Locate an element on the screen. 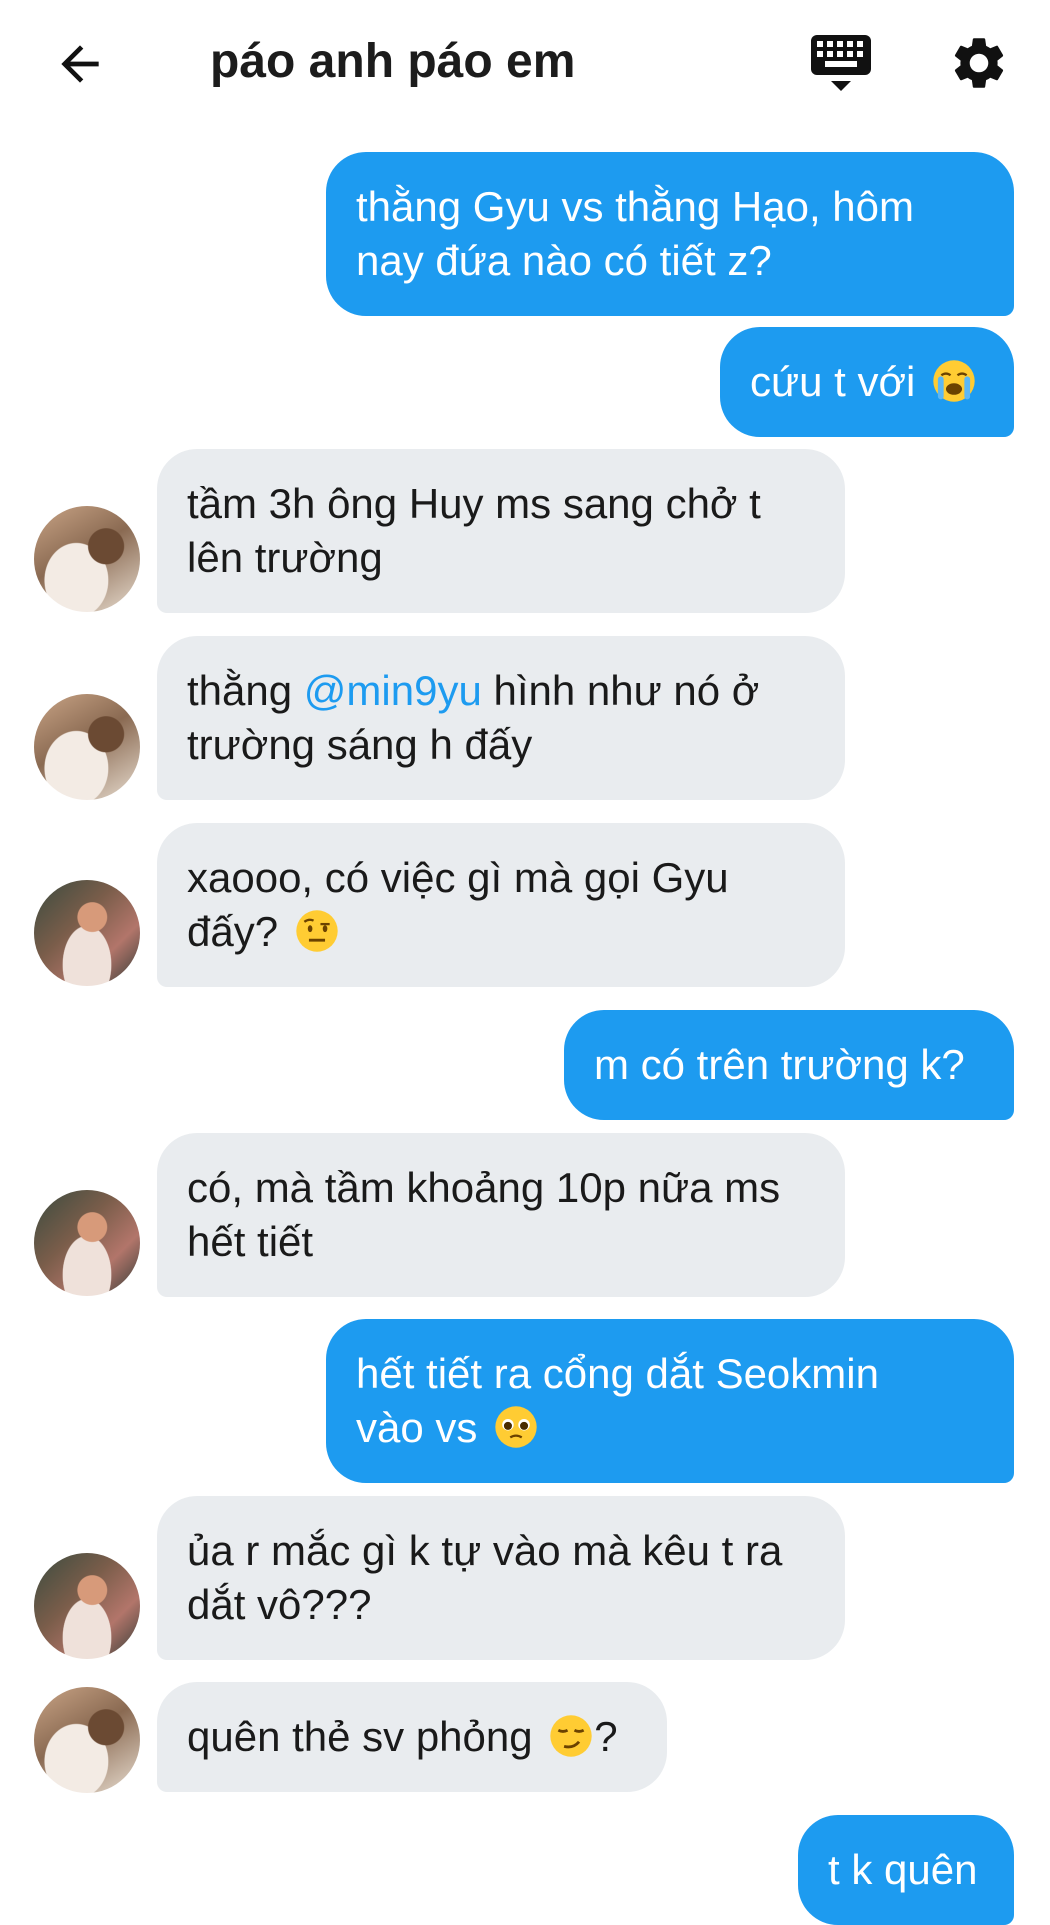  incoming-message: quên thẻ sv phỏng ? is located at coordinates (412, 1737).